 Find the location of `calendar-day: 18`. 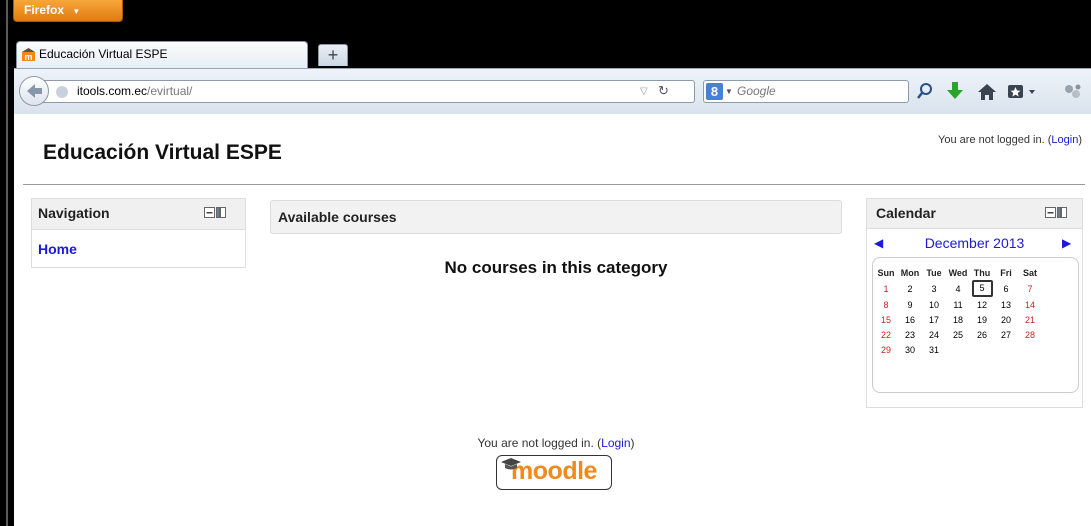

calendar-day: 18 is located at coordinates (957, 319).